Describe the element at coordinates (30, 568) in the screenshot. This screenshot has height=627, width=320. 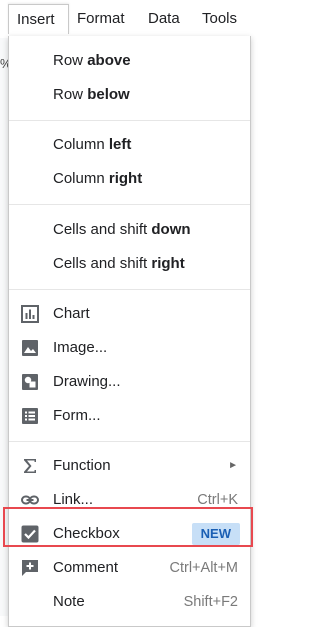
I see `add-comment-icon` at that location.